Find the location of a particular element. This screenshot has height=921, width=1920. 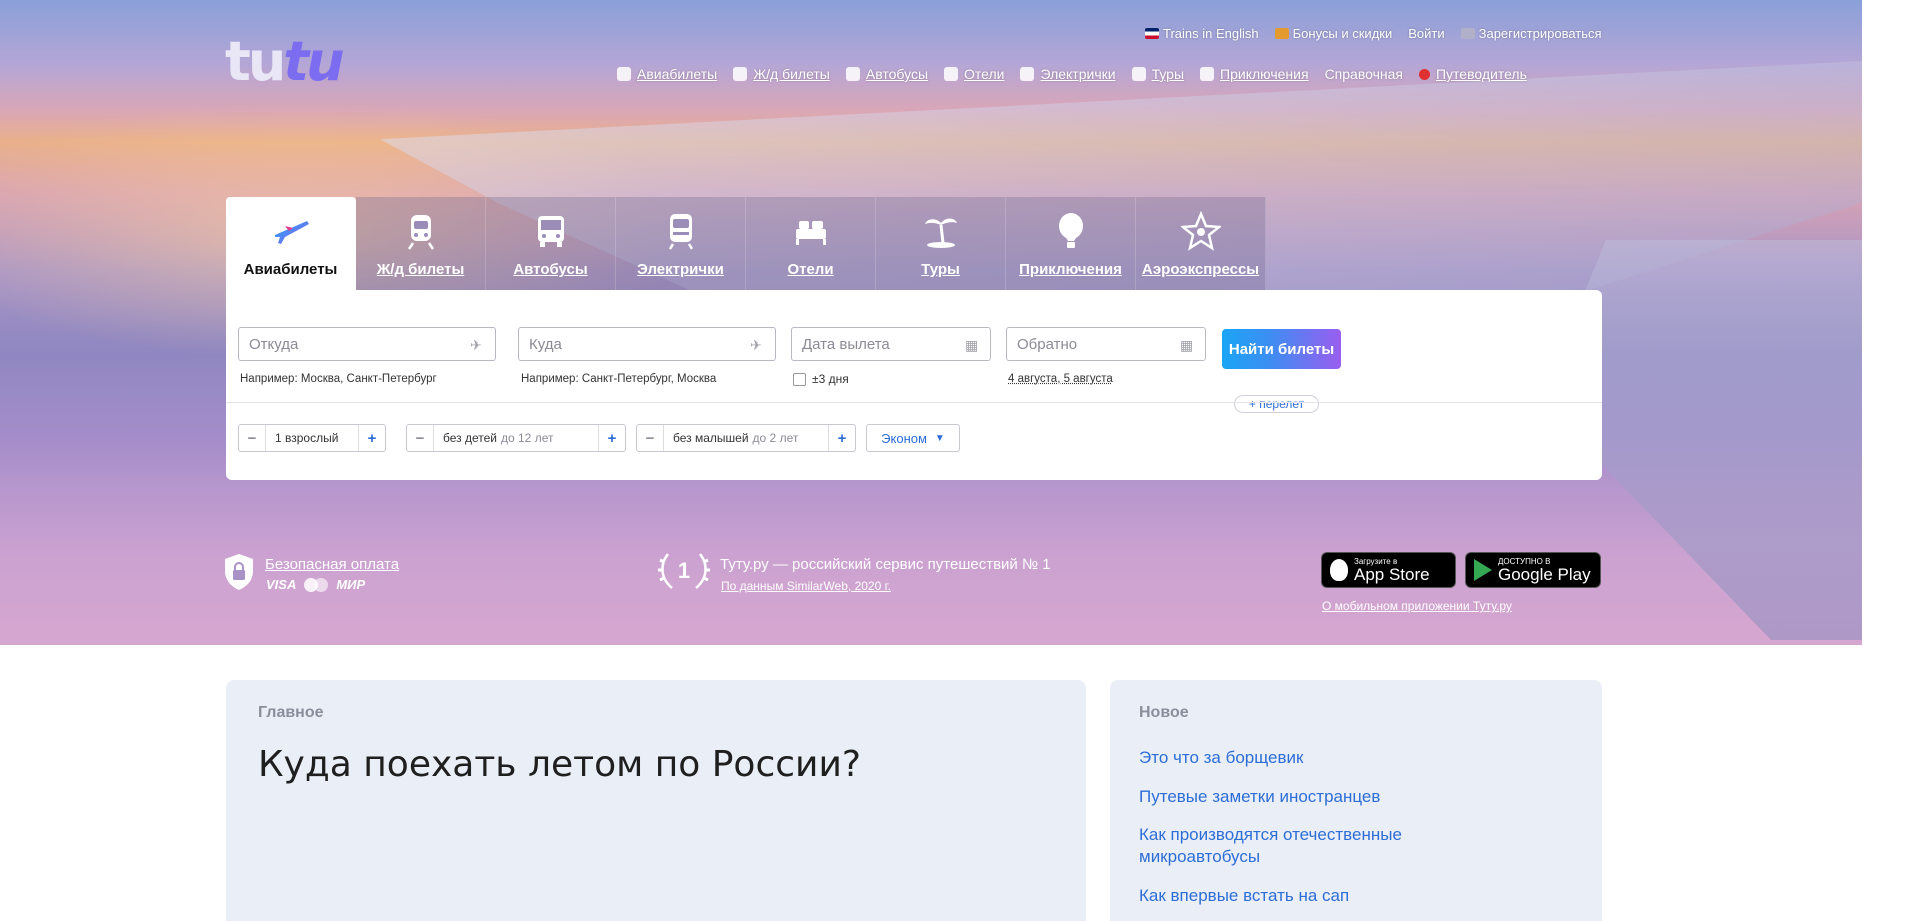

nav-label: Авиабилеты is located at coordinates (677, 74).